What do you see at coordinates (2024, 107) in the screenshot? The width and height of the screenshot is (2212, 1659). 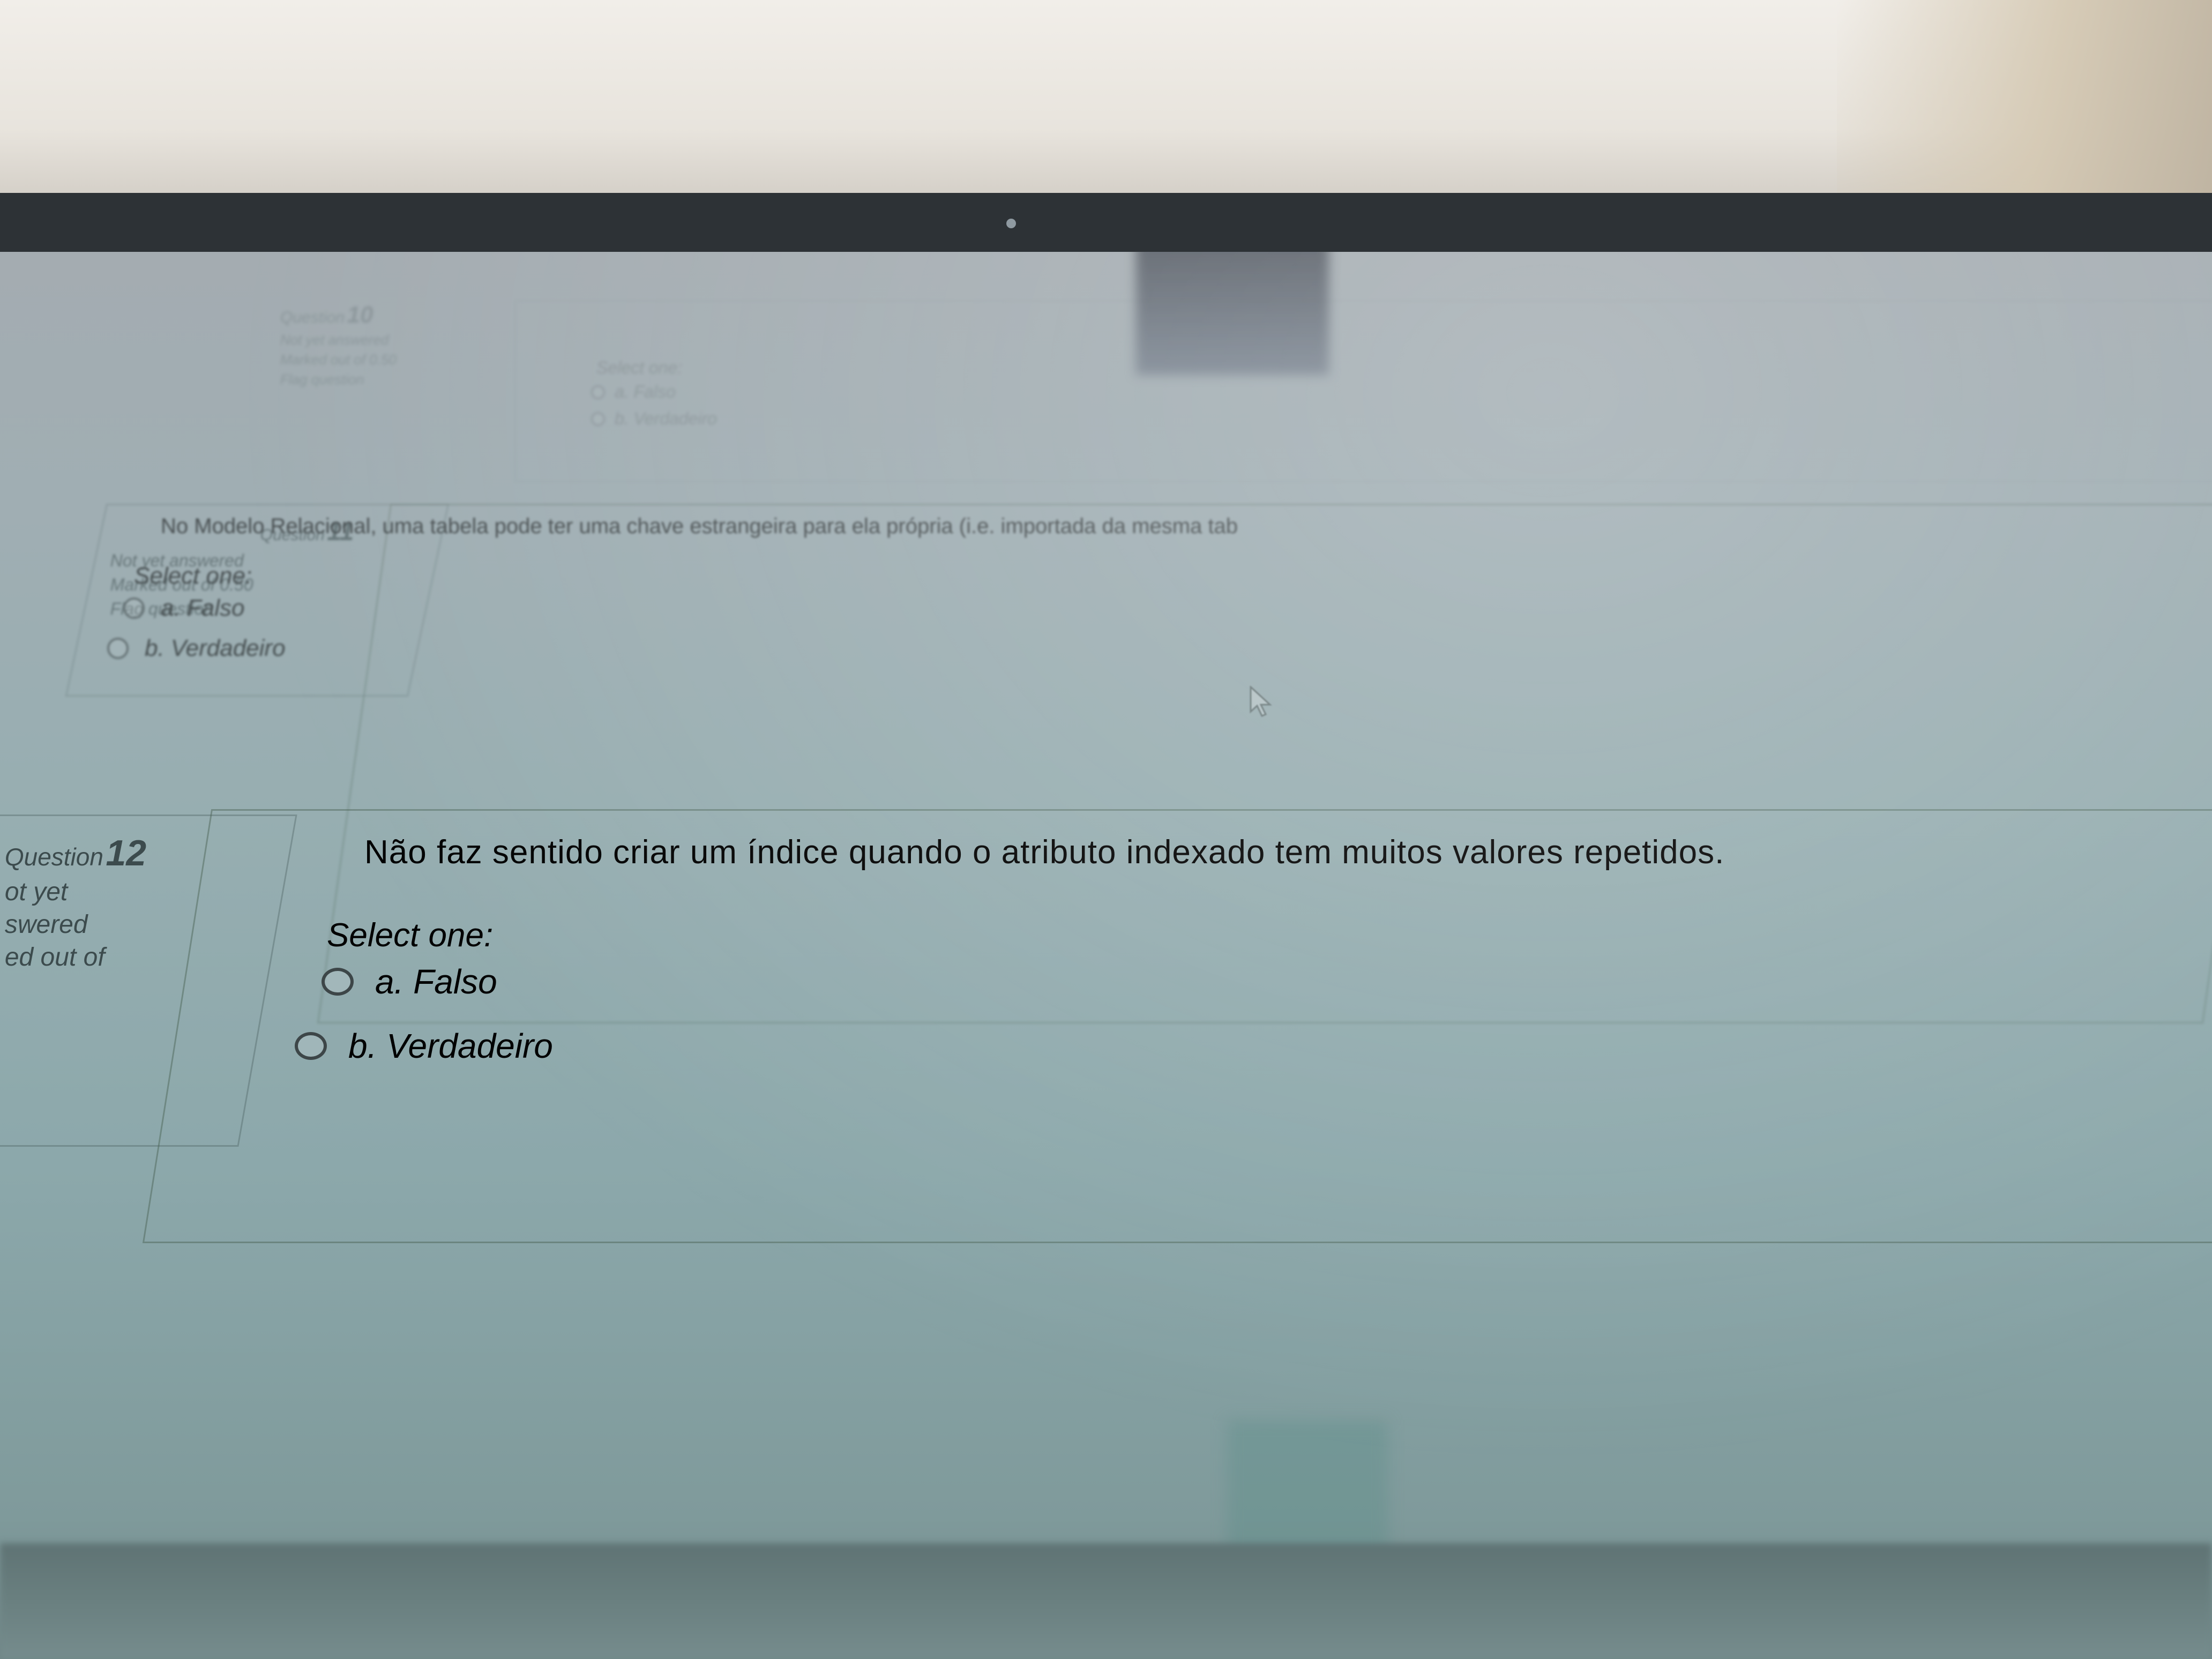 I see `background-wall-corner` at bounding box center [2024, 107].